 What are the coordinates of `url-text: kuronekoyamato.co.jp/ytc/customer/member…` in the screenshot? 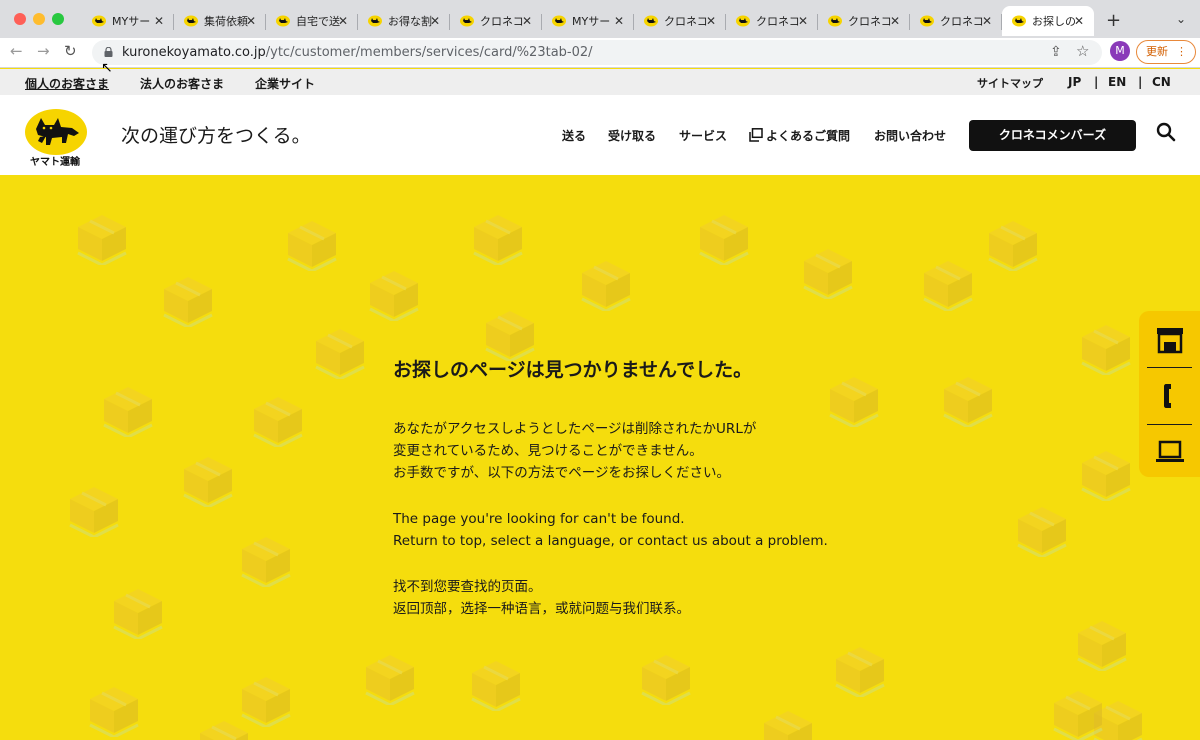 It's located at (357, 52).